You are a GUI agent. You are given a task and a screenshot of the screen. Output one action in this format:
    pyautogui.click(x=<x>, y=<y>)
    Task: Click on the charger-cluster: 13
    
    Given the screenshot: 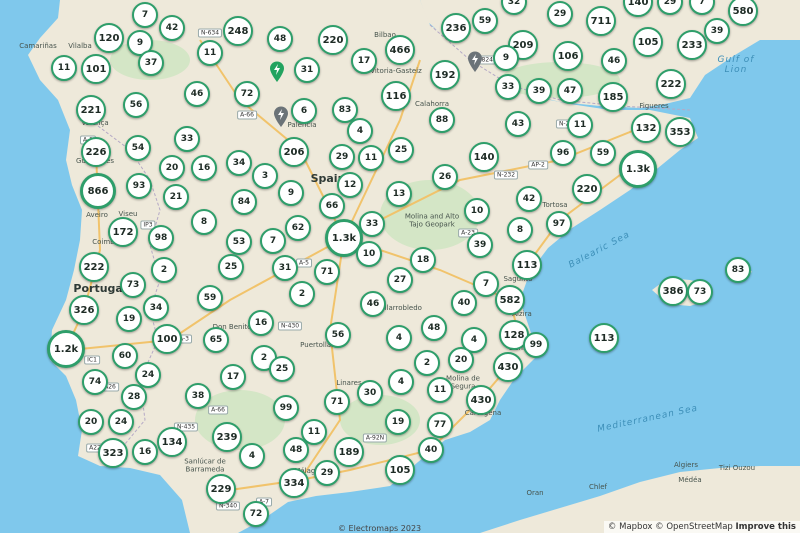 What is the action you would take?
    pyautogui.click(x=399, y=194)
    